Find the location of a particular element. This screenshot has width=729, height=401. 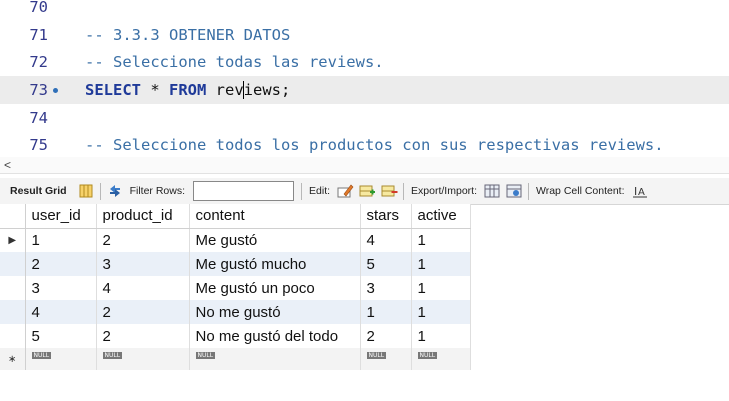

cell-product-id: 3 is located at coordinates (143, 264).